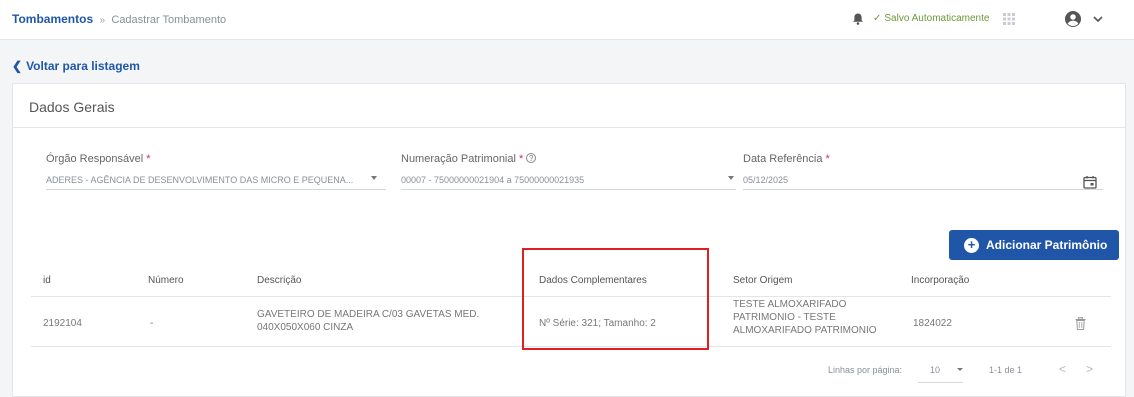  What do you see at coordinates (62, 323) in the screenshot?
I see `cell-id: 2192104` at bounding box center [62, 323].